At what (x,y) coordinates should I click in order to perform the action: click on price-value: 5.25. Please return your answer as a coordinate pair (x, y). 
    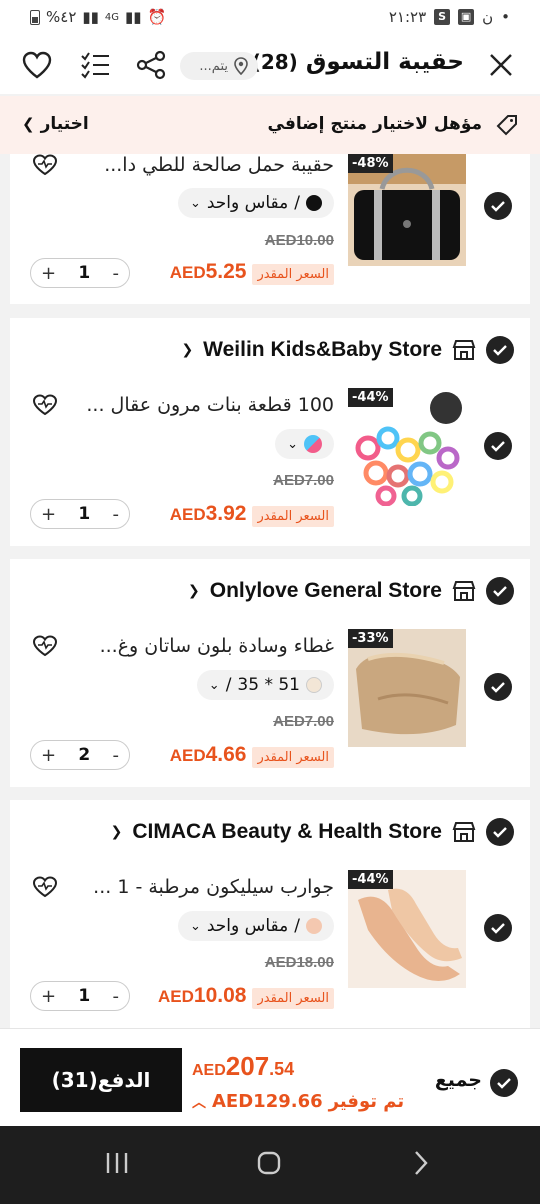
    Looking at the image, I should click on (226, 271).